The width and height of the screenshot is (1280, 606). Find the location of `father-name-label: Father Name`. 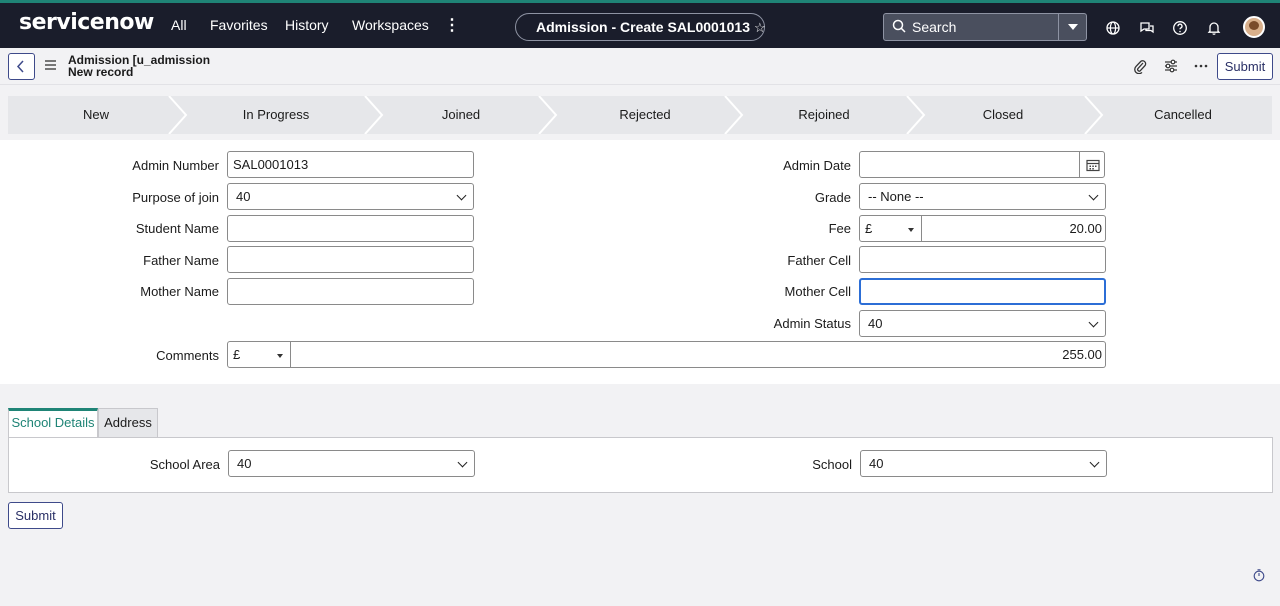

father-name-label: Father Name is located at coordinates (181, 260).